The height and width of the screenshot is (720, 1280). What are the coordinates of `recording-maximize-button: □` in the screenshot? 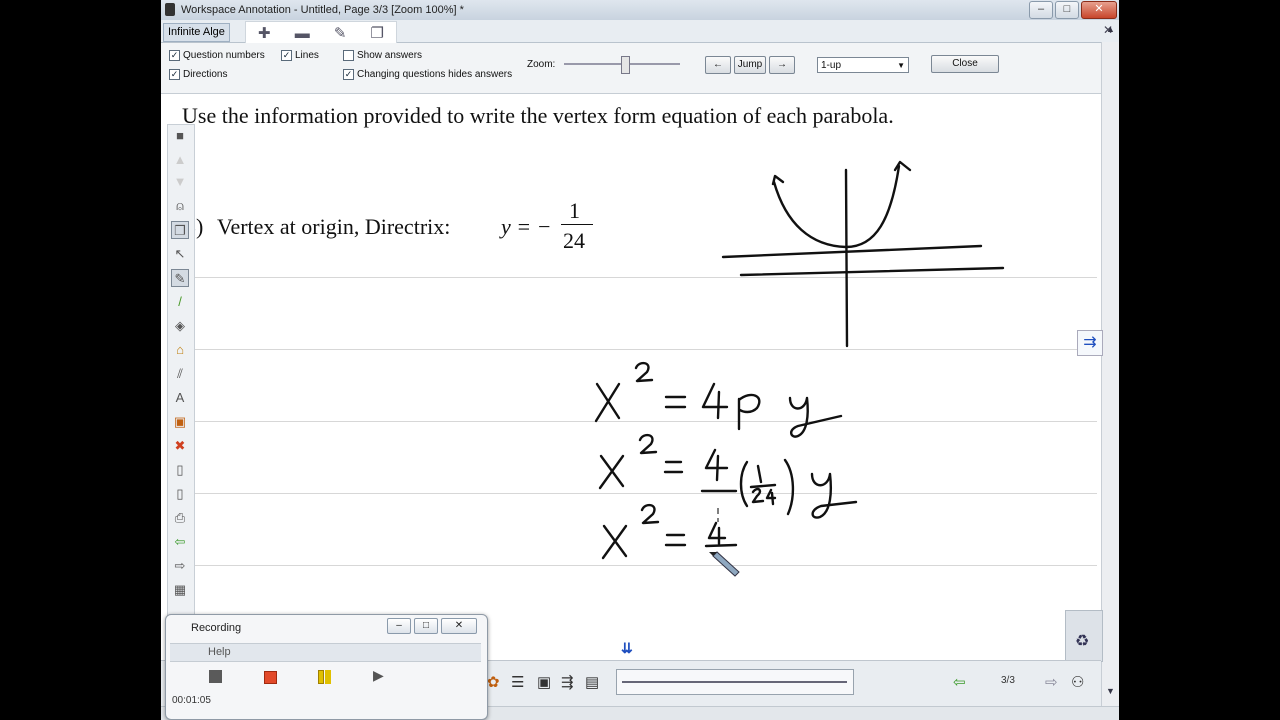 It's located at (426, 626).